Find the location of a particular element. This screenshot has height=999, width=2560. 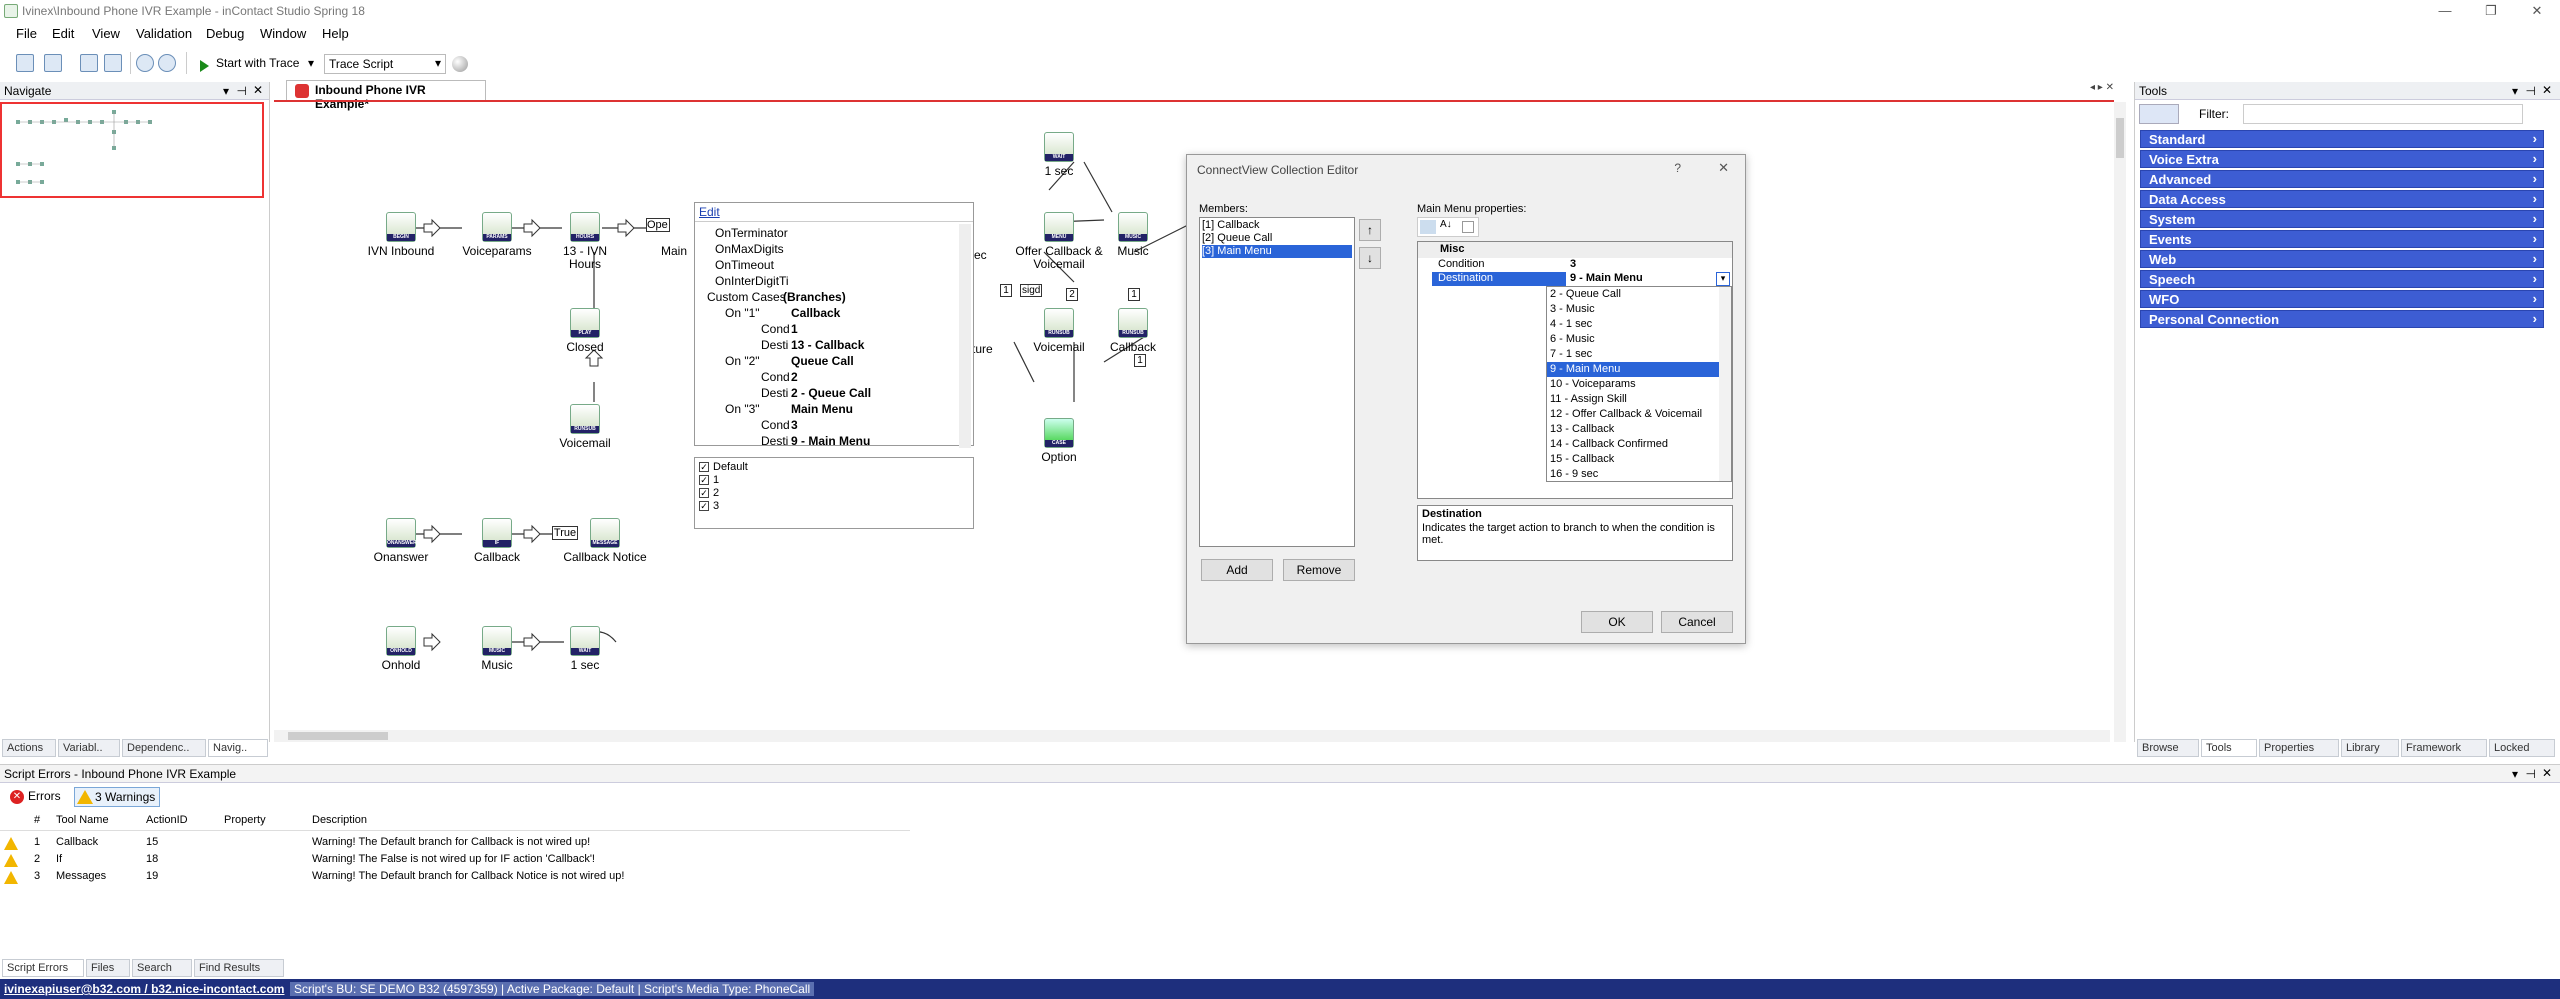

close-window-button: ✕ is located at coordinates (2537, 11).